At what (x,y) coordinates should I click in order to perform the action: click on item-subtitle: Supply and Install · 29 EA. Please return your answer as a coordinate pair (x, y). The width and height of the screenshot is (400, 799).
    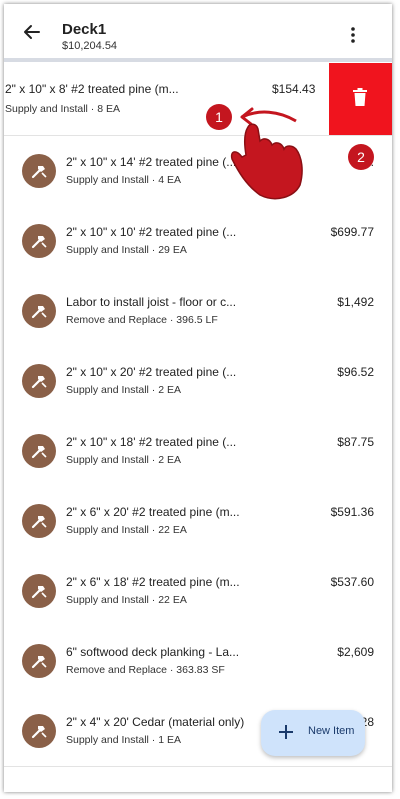
    Looking at the image, I should click on (126, 250).